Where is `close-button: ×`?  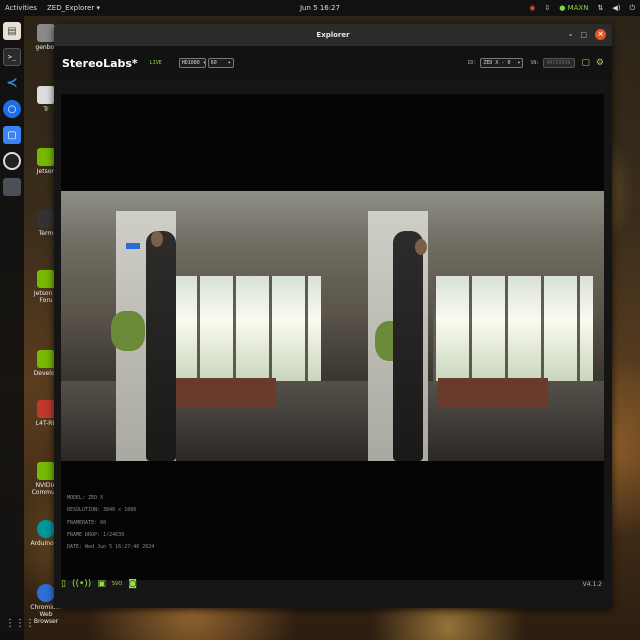
close-button: × is located at coordinates (600, 34).